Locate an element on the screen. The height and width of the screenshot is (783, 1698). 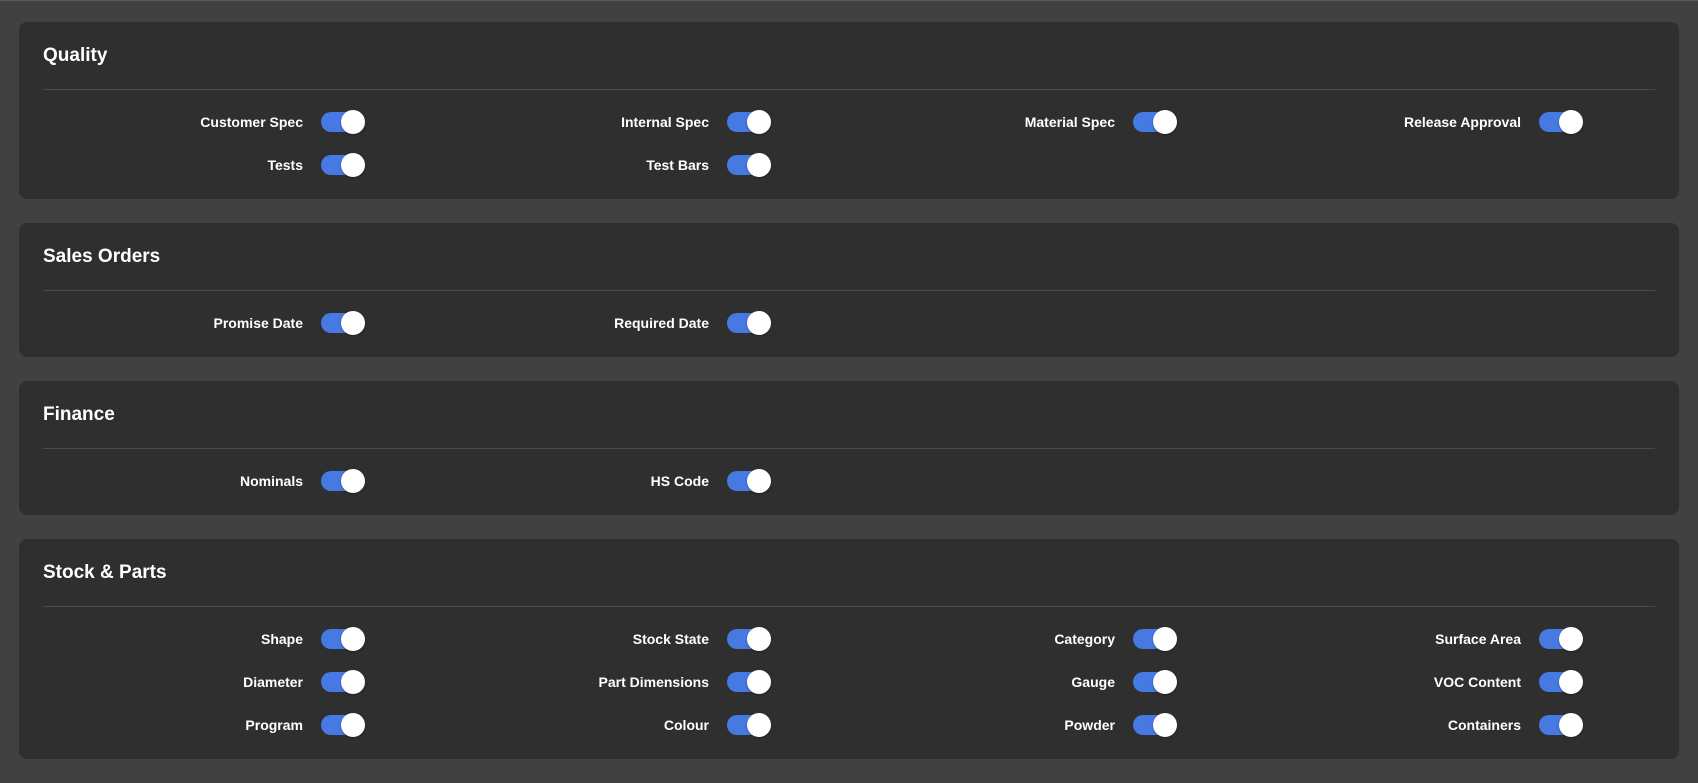
toggle-switch-tests is located at coordinates (343, 165).